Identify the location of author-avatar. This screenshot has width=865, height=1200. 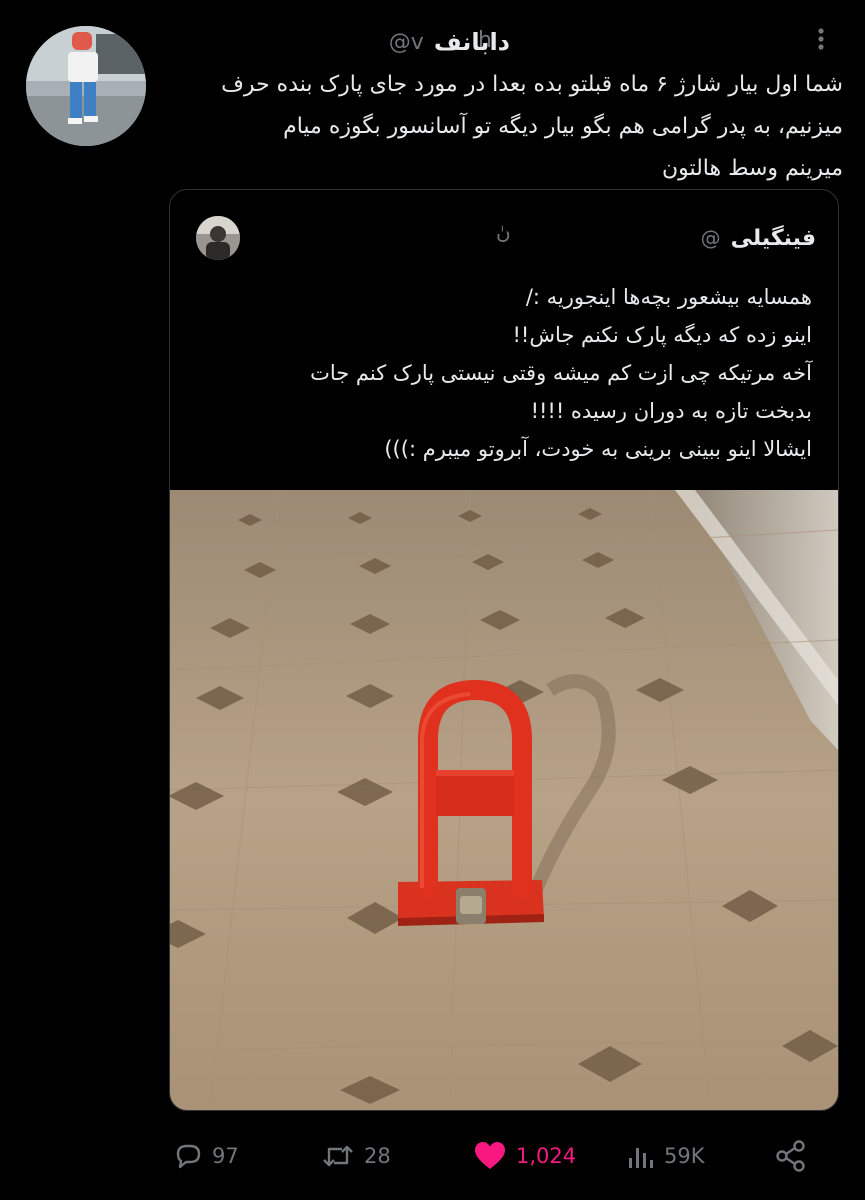
(86, 86).